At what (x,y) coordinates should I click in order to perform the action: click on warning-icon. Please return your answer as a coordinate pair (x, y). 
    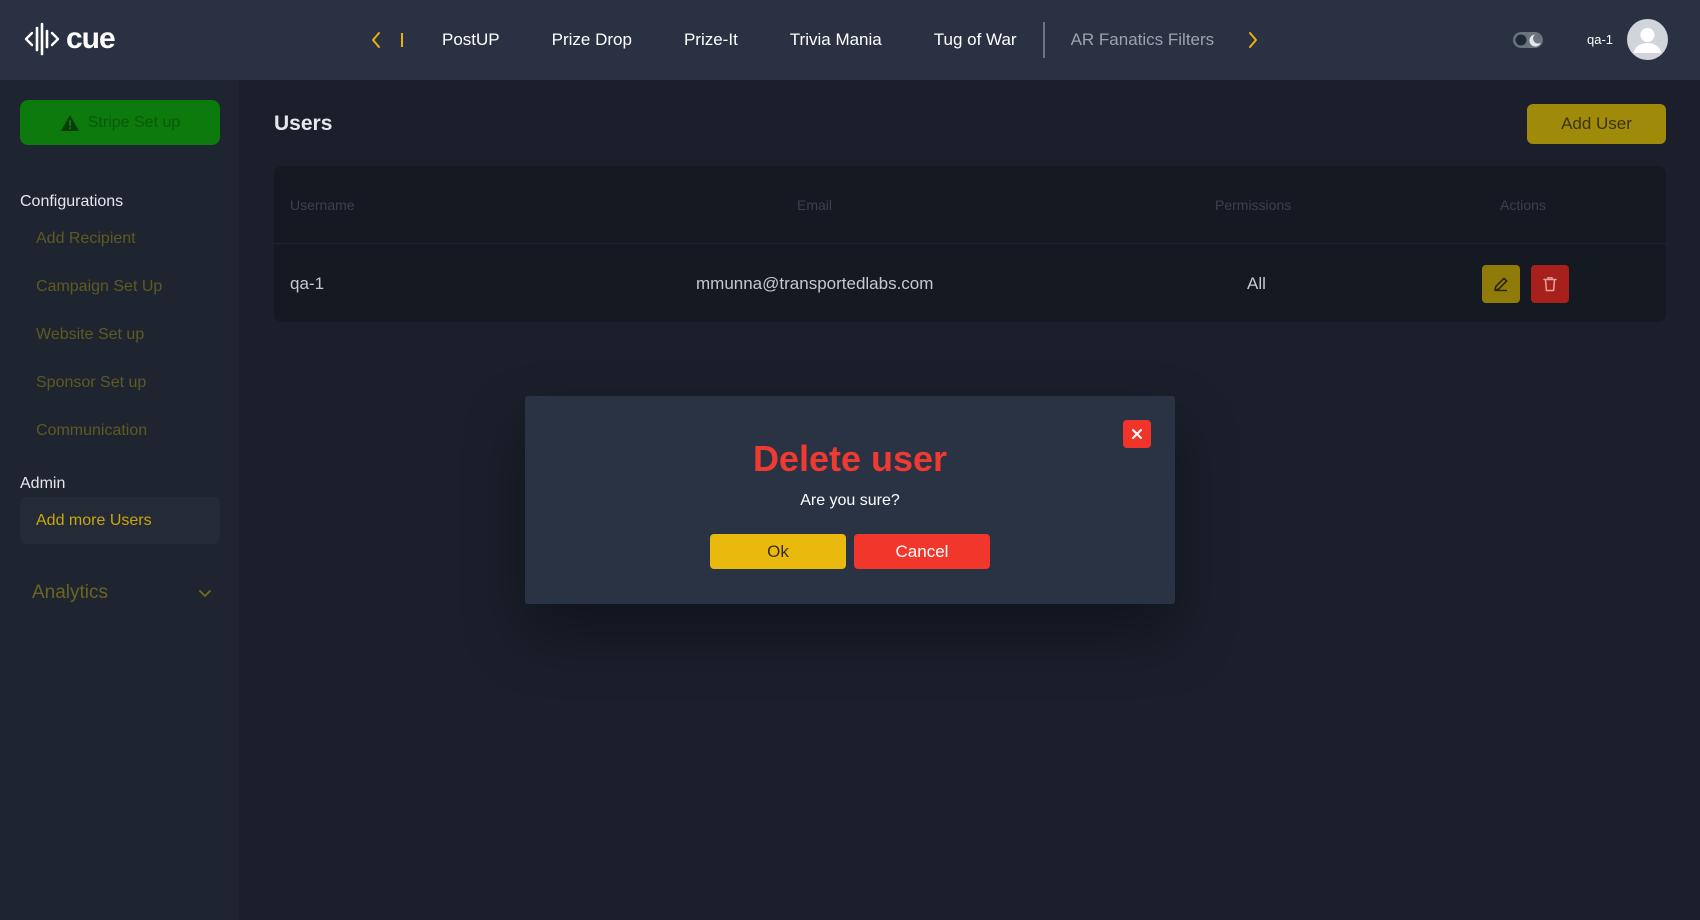
    Looking at the image, I should click on (69, 122).